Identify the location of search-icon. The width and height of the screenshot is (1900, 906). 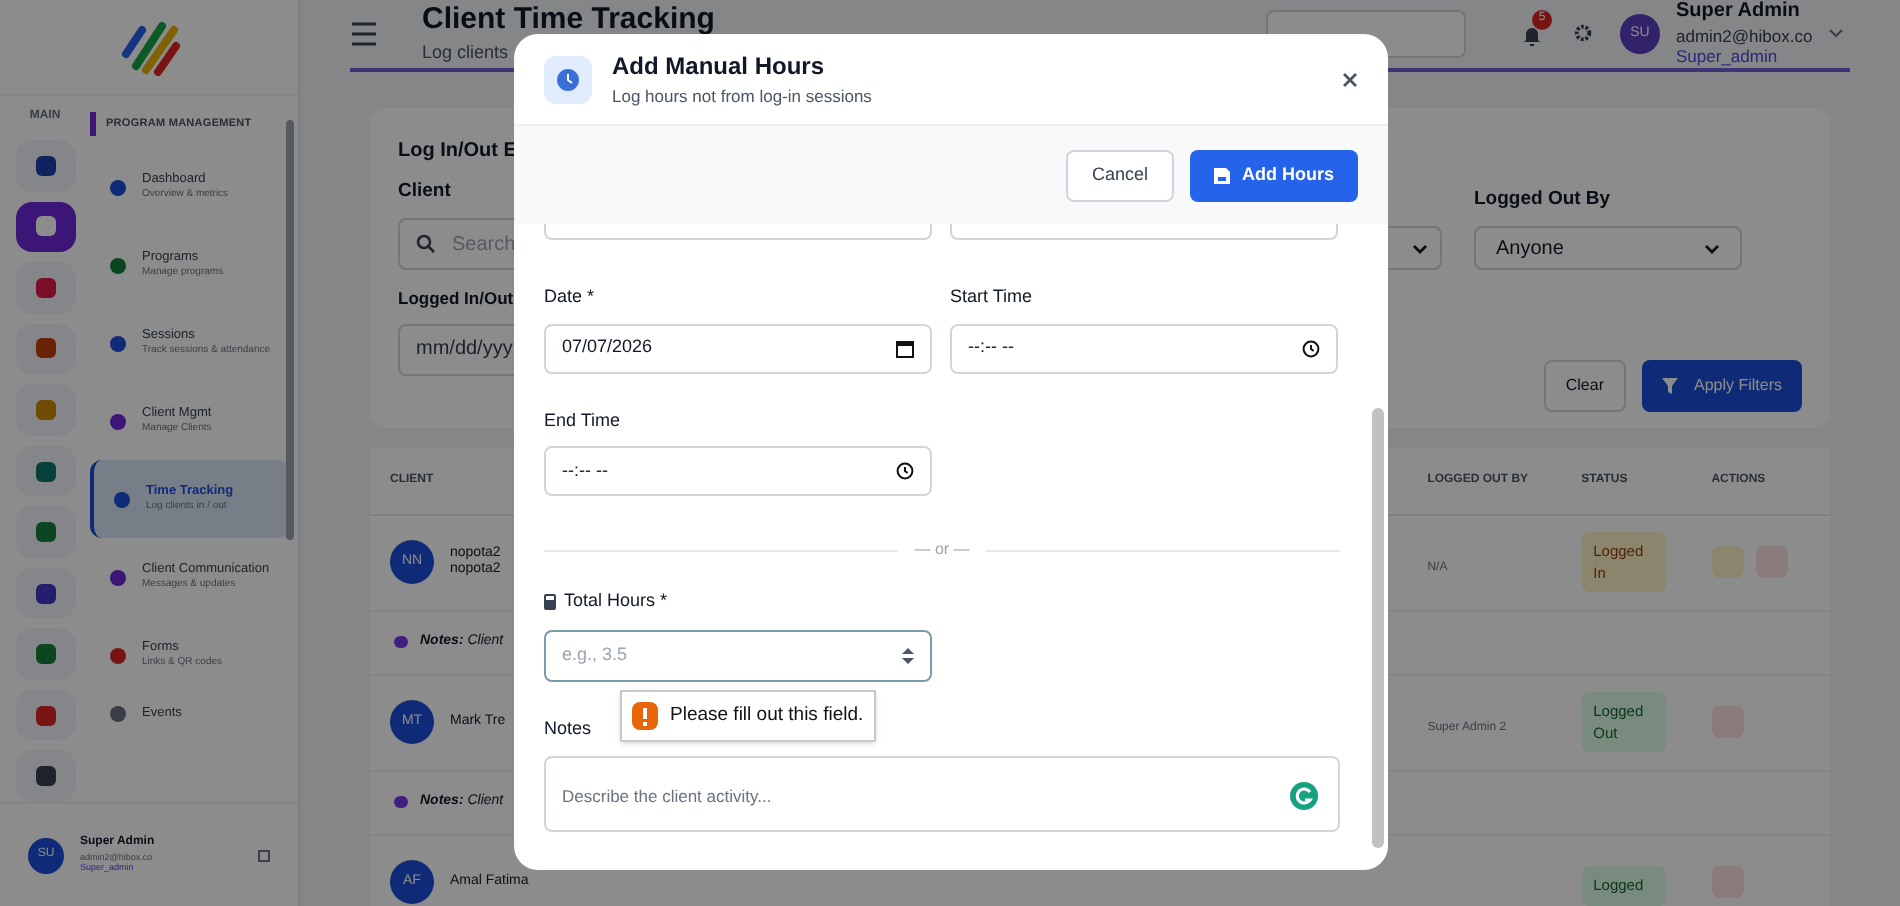
(426, 244).